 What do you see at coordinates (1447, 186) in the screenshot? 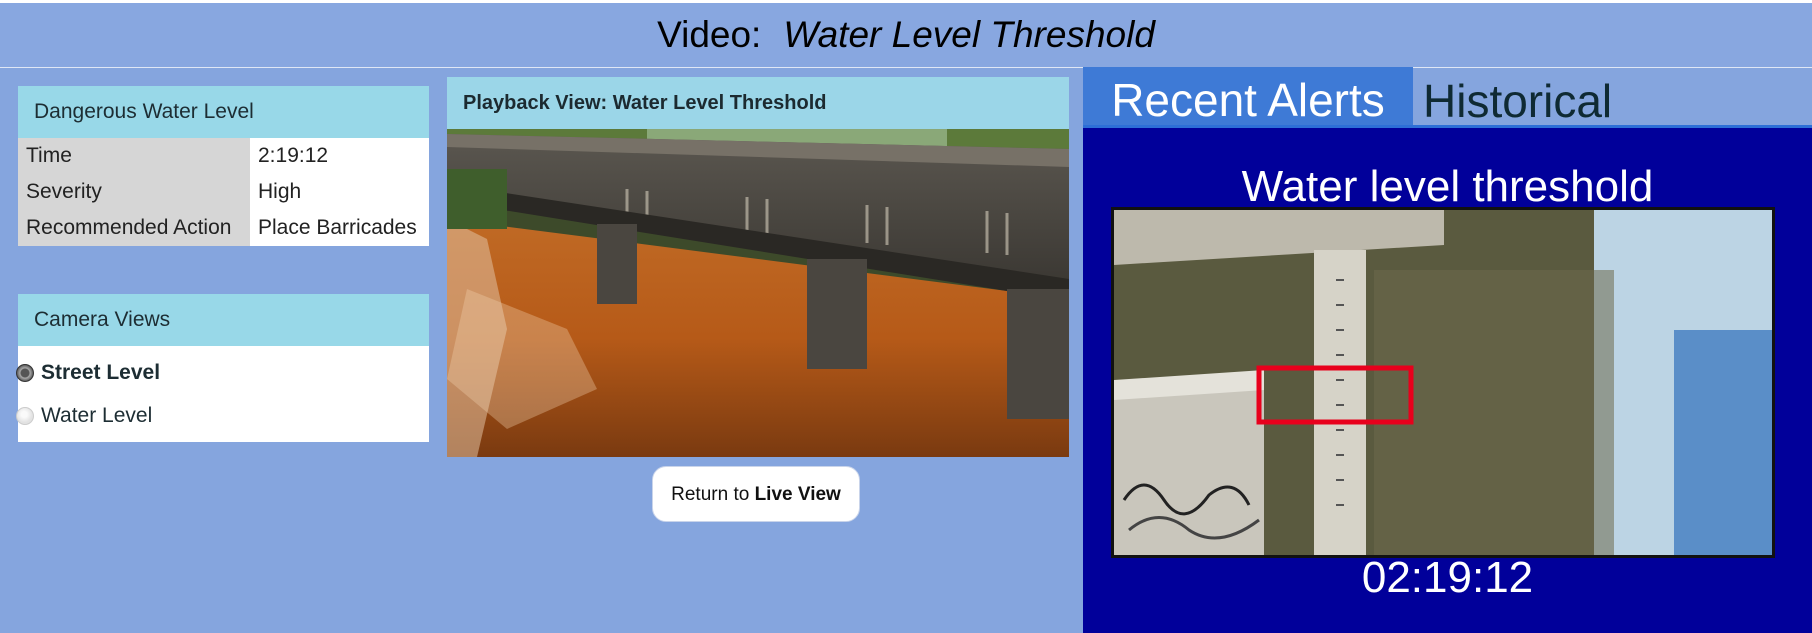
I see `alert-title: Water level threshold` at bounding box center [1447, 186].